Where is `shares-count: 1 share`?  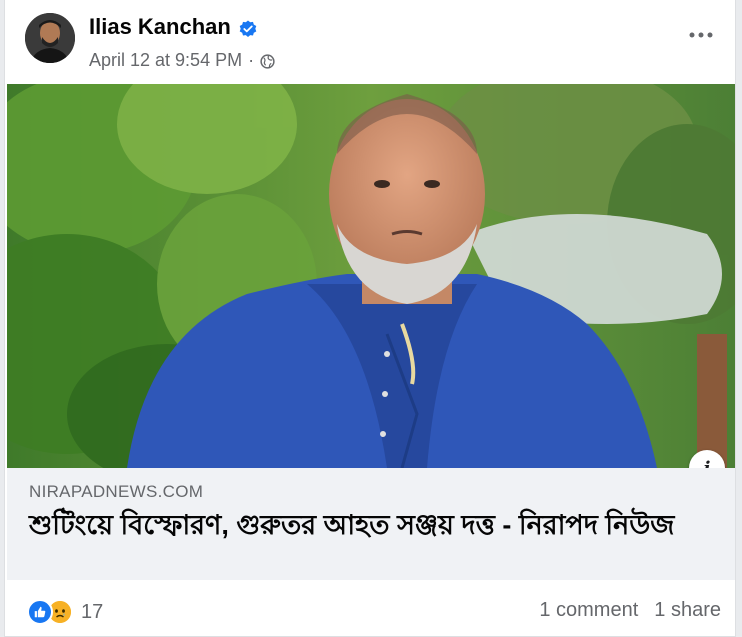
shares-count: 1 share is located at coordinates (687, 610).